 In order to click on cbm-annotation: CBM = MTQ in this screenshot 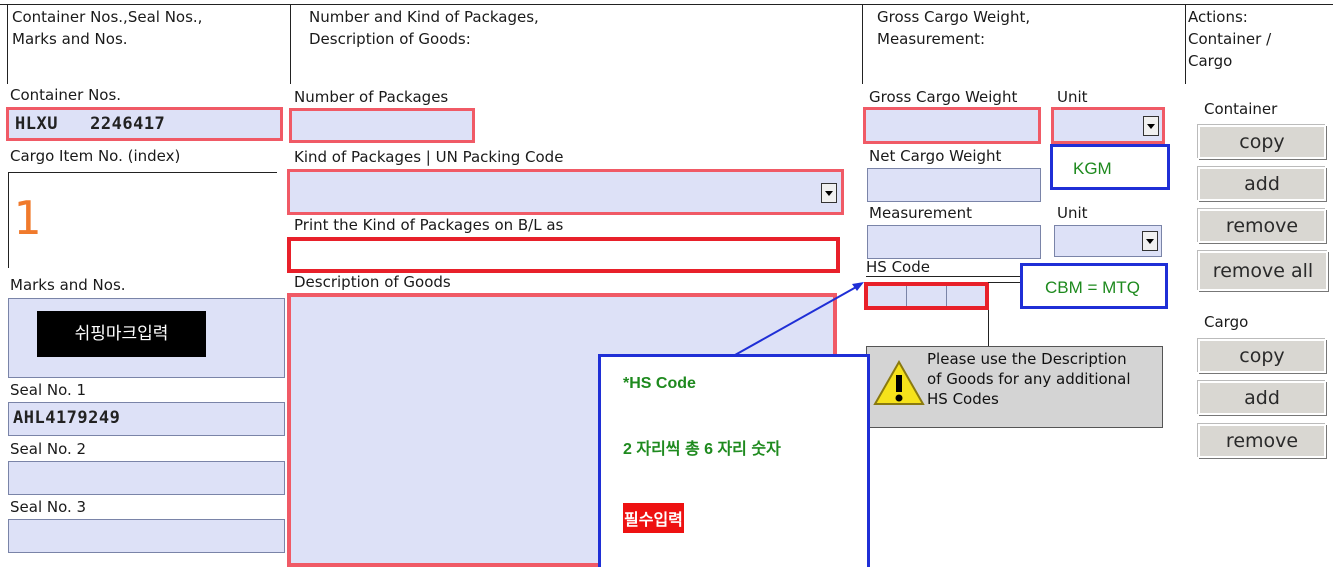, I will do `click(1094, 286)`.